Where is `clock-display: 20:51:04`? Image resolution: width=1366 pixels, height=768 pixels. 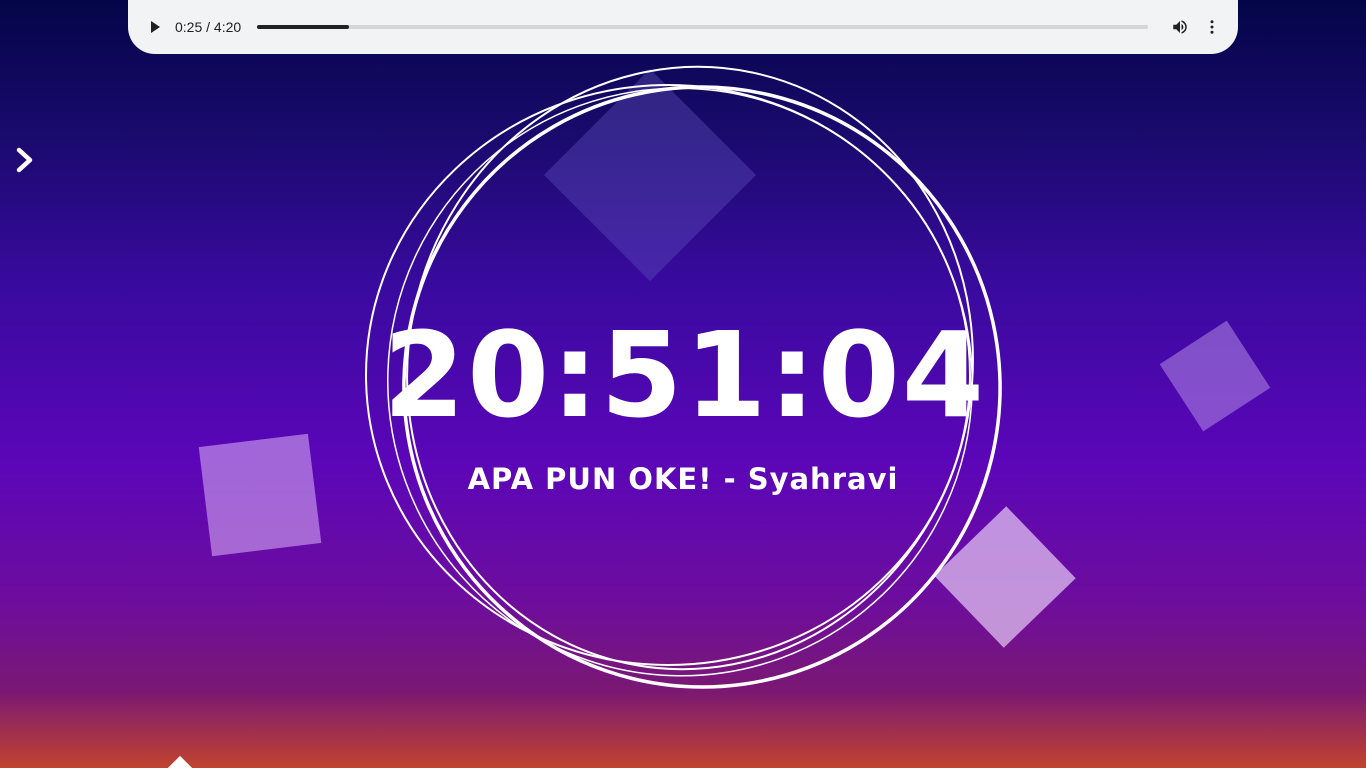 clock-display: 20:51:04 is located at coordinates (685, 375).